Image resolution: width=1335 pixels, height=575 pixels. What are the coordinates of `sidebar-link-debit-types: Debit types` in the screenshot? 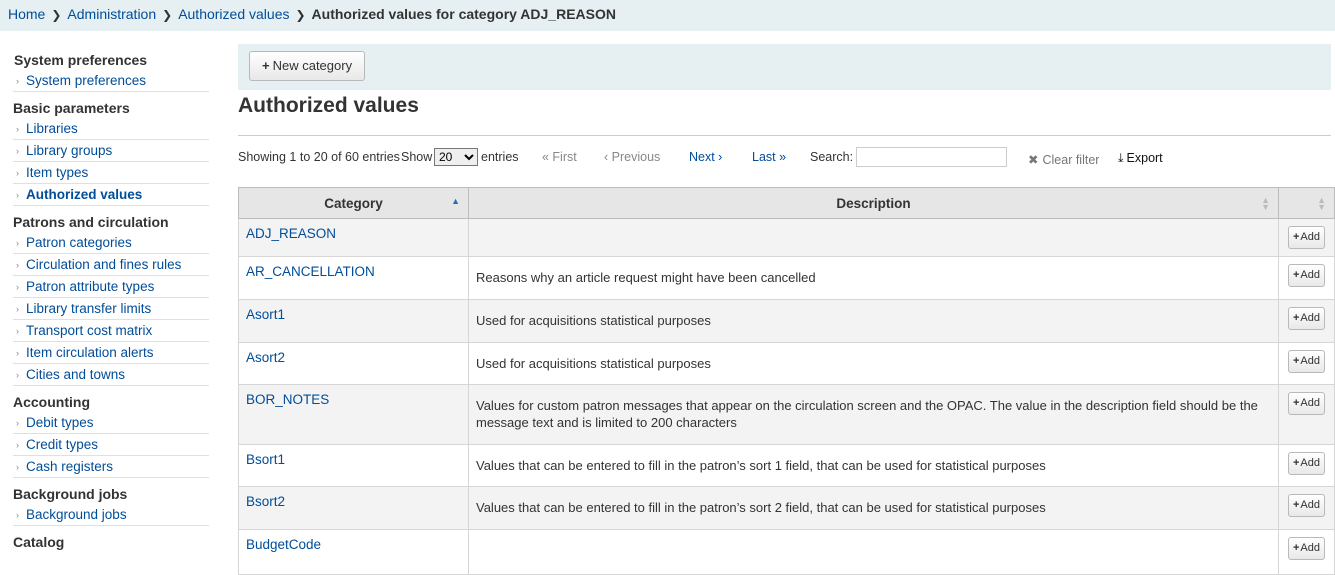 It's located at (60, 422).